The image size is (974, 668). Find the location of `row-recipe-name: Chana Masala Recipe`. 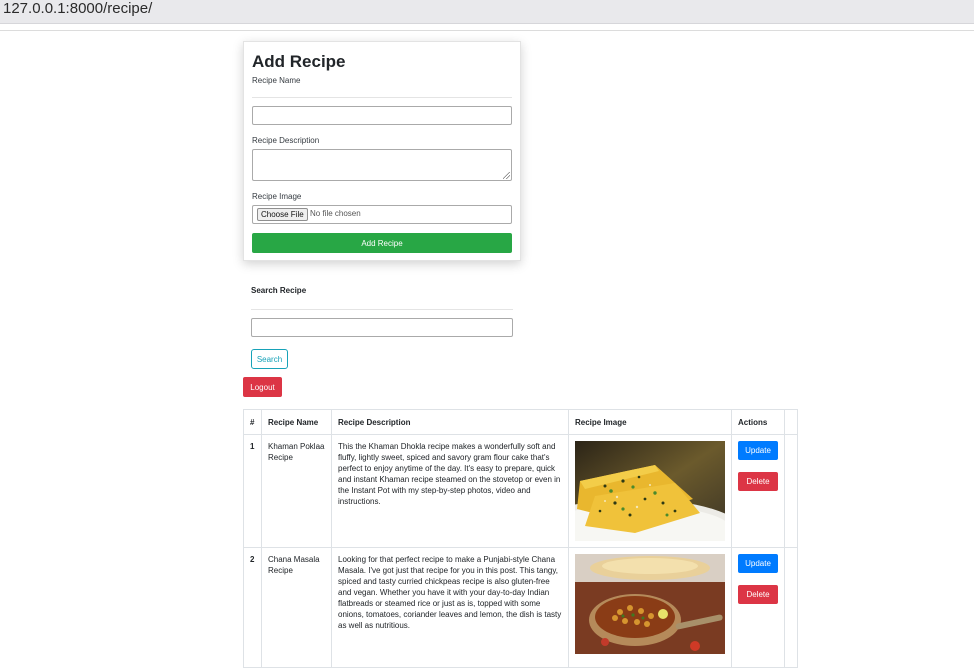

row-recipe-name: Chana Masala Recipe is located at coordinates (296, 607).